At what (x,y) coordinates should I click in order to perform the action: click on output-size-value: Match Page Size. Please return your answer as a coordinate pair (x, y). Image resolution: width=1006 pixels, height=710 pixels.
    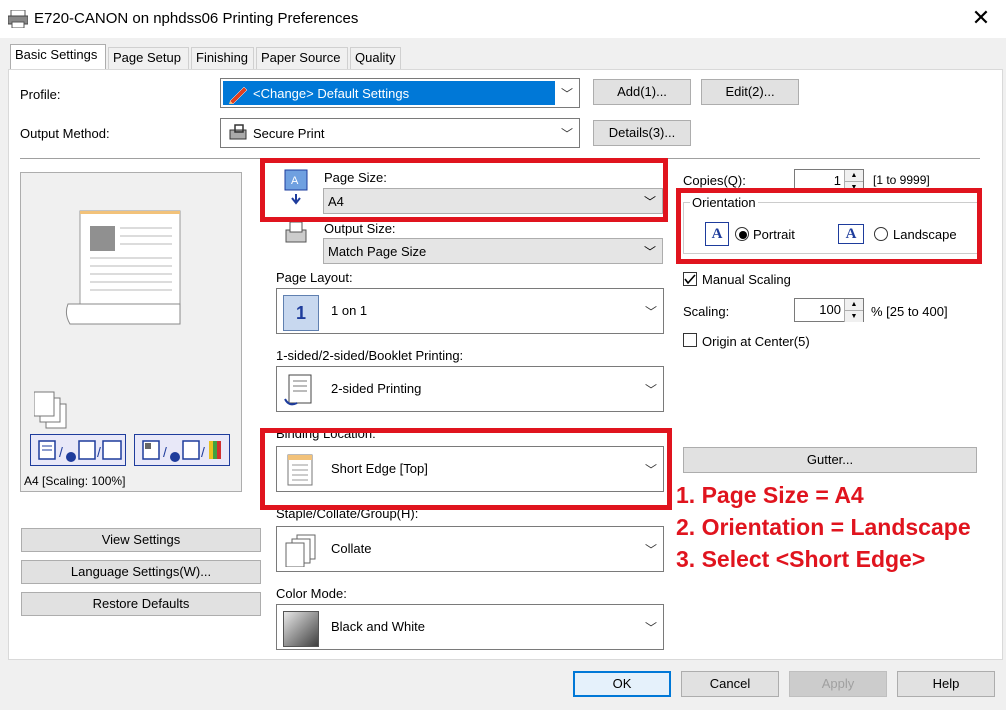
    Looking at the image, I should click on (377, 251).